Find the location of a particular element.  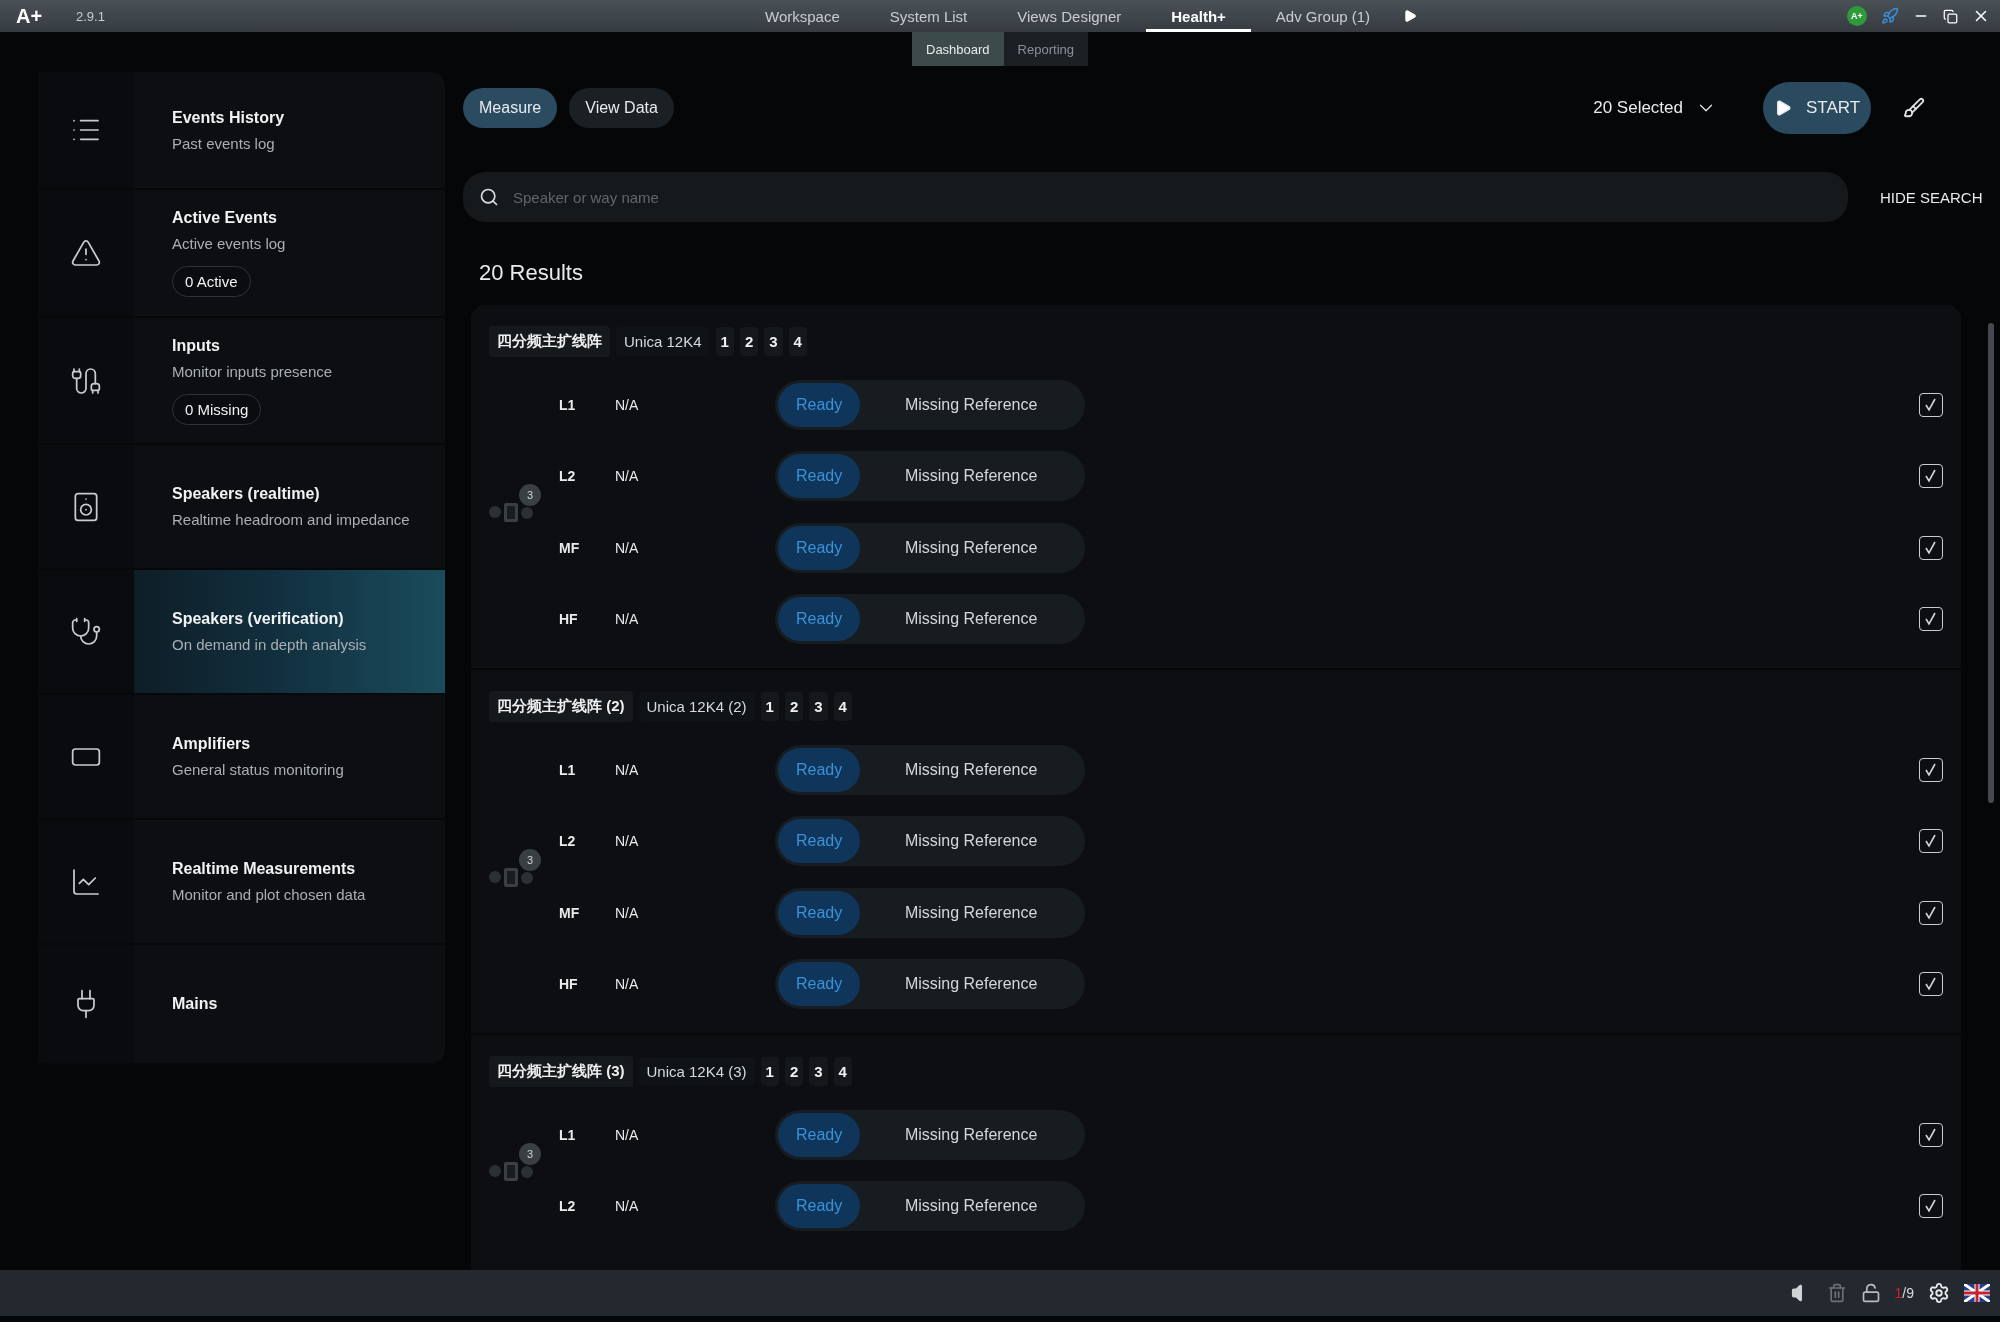

sidebar-item: Active Events Active events log 0 Active is located at coordinates (241, 254).